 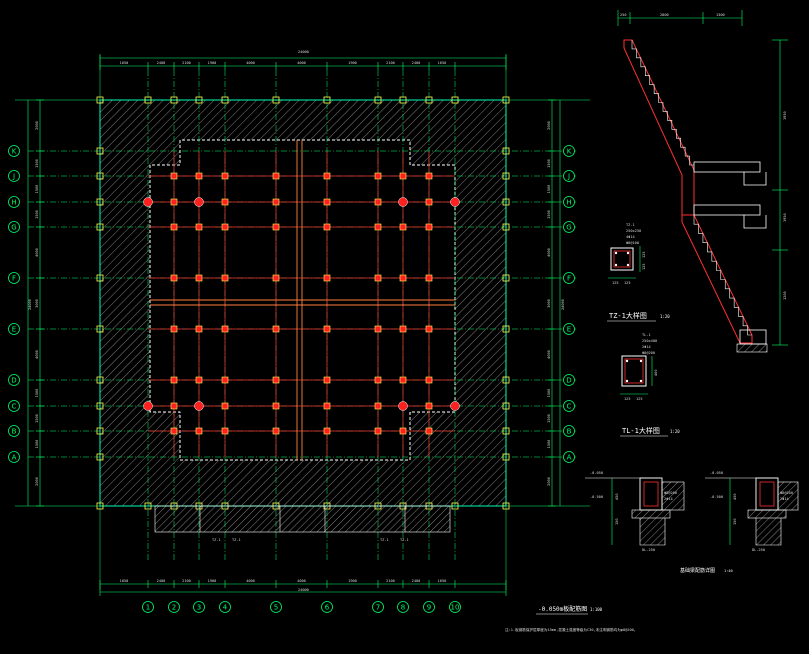 I want to click on row-axis-left-label: K, so click(x=14, y=151).